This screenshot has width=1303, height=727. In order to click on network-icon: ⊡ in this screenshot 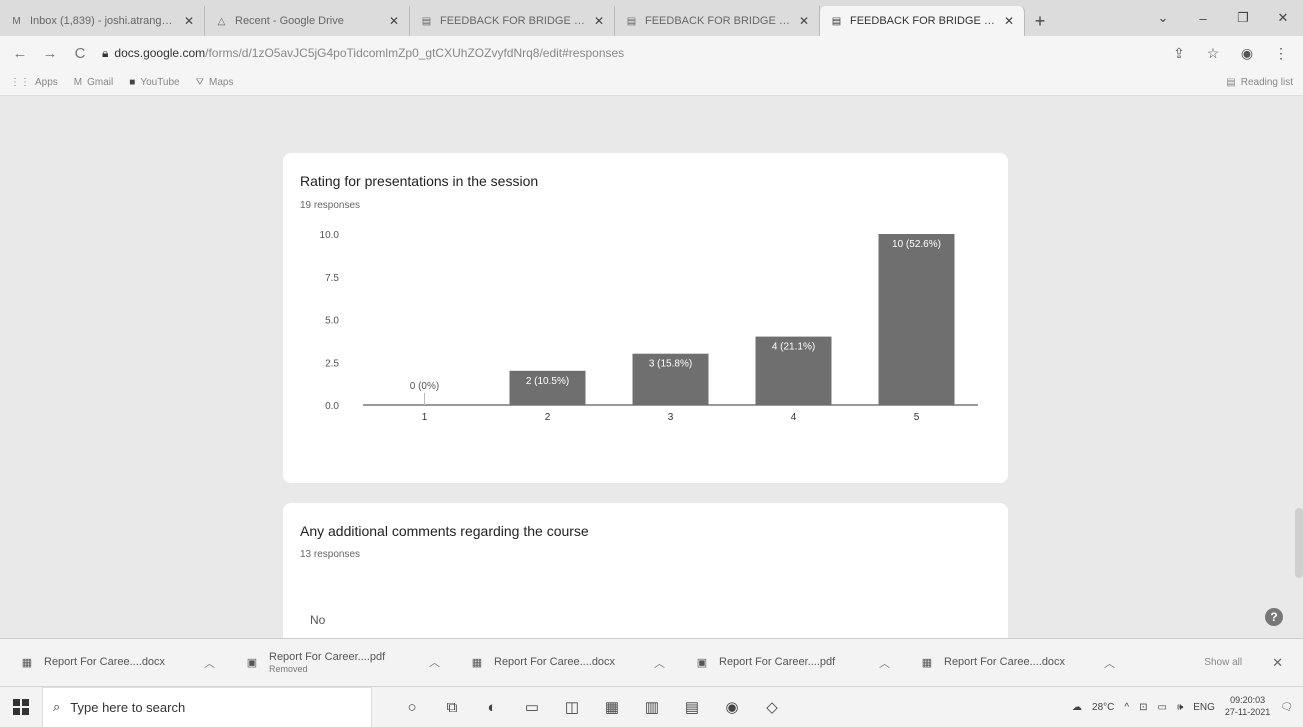, I will do `click(1143, 707)`.